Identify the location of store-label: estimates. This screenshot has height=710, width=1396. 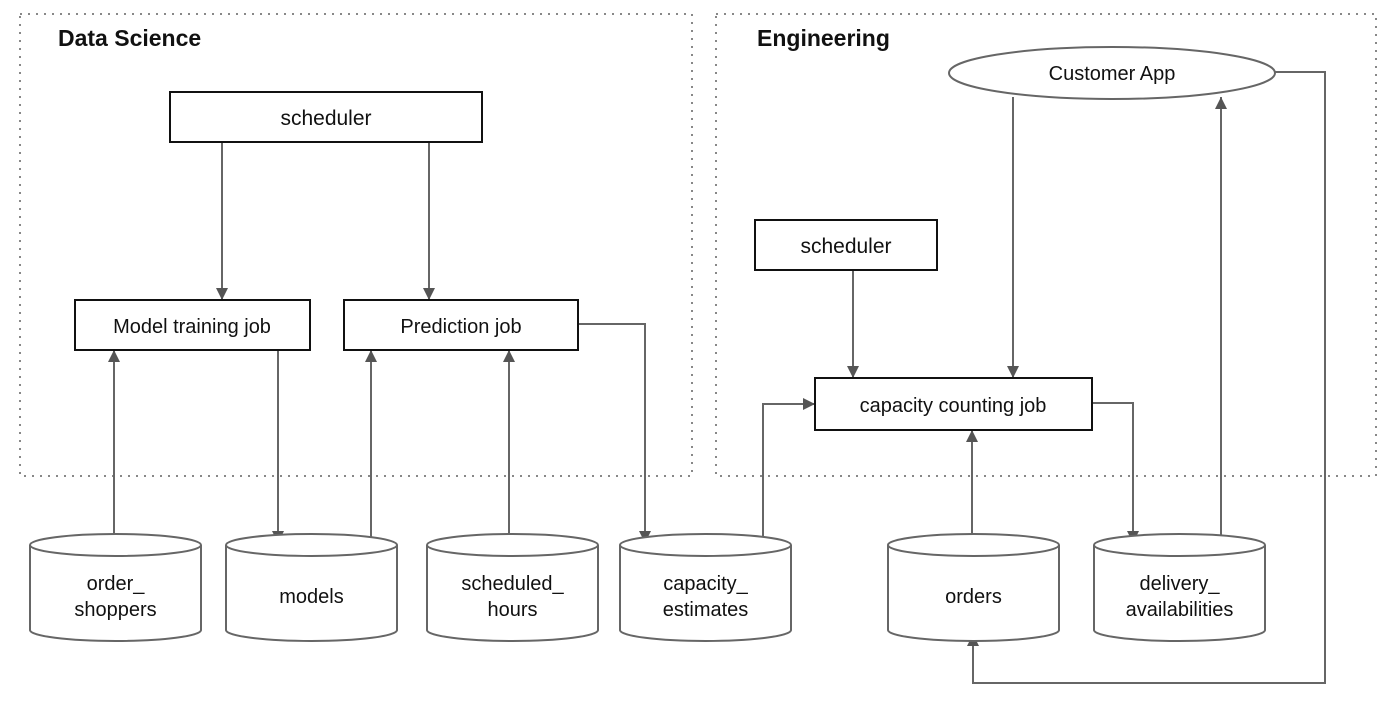
(706, 610).